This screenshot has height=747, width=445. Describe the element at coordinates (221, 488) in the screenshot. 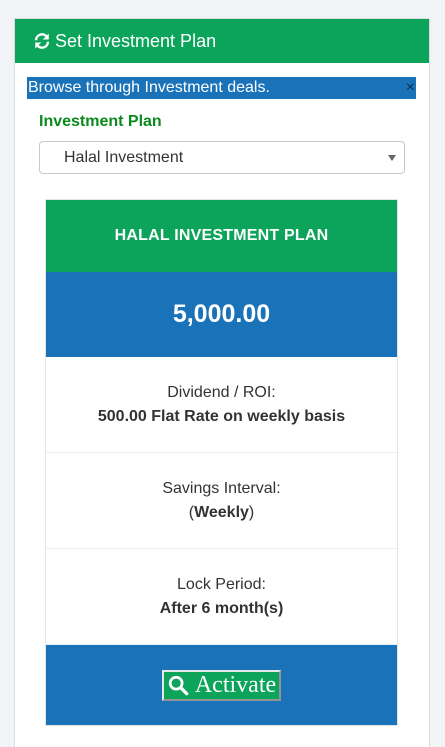

I see `interval-label: Savings Interval:` at that location.